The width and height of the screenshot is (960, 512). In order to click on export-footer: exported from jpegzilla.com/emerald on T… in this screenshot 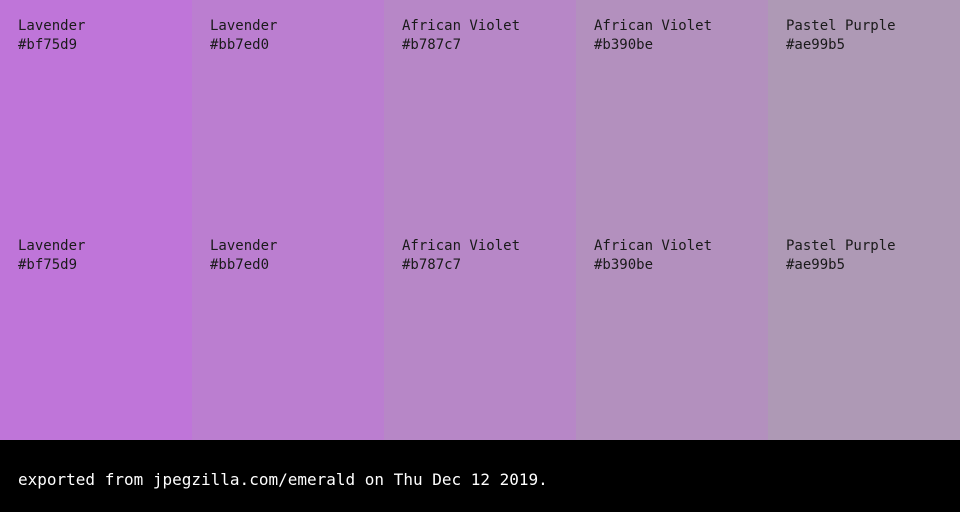, I will do `click(480, 476)`.